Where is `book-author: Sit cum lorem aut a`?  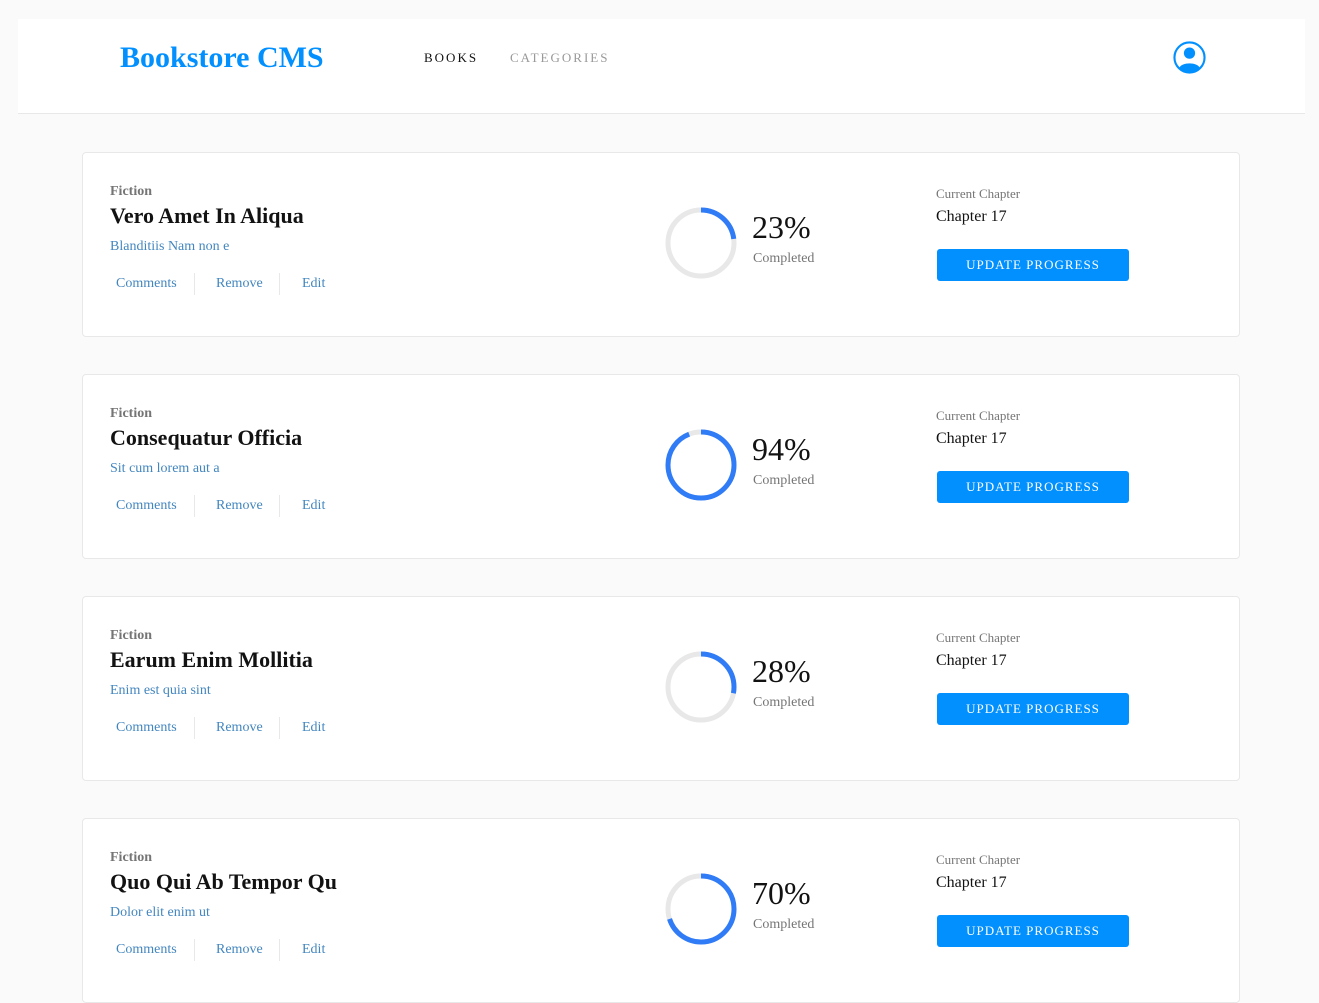
book-author: Sit cum lorem aut a is located at coordinates (165, 469).